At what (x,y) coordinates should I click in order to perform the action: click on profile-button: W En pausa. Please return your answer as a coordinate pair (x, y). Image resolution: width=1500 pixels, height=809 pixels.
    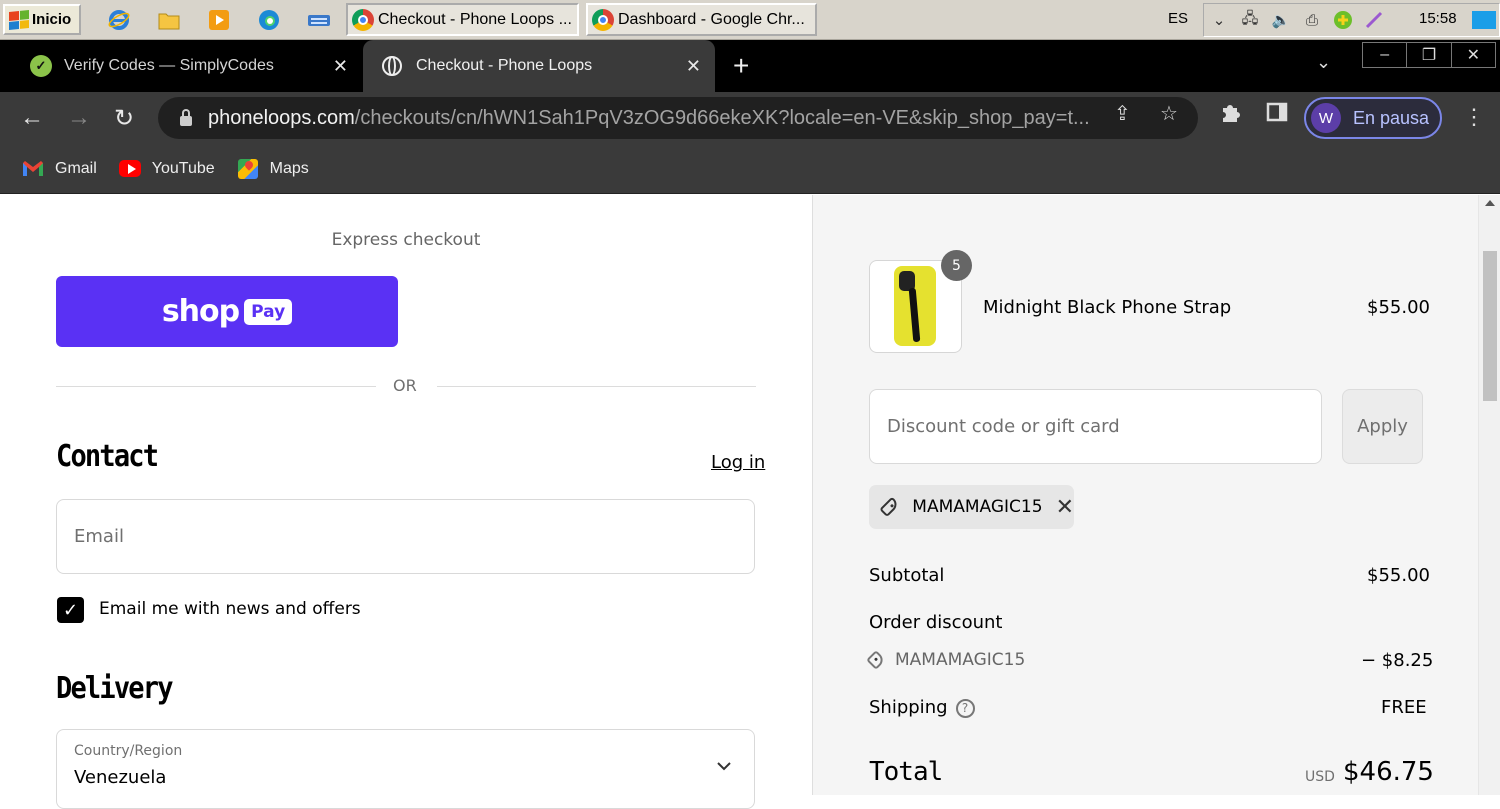
    Looking at the image, I should click on (1373, 118).